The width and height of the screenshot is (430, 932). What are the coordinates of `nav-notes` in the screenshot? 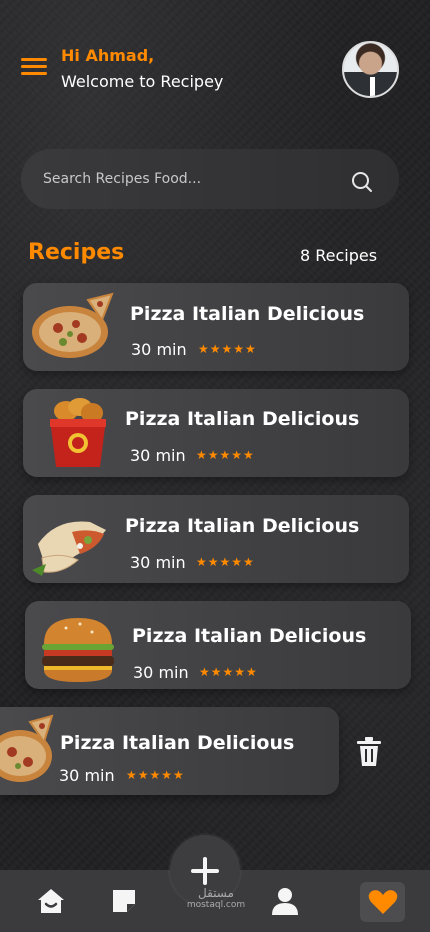 It's located at (124, 901).